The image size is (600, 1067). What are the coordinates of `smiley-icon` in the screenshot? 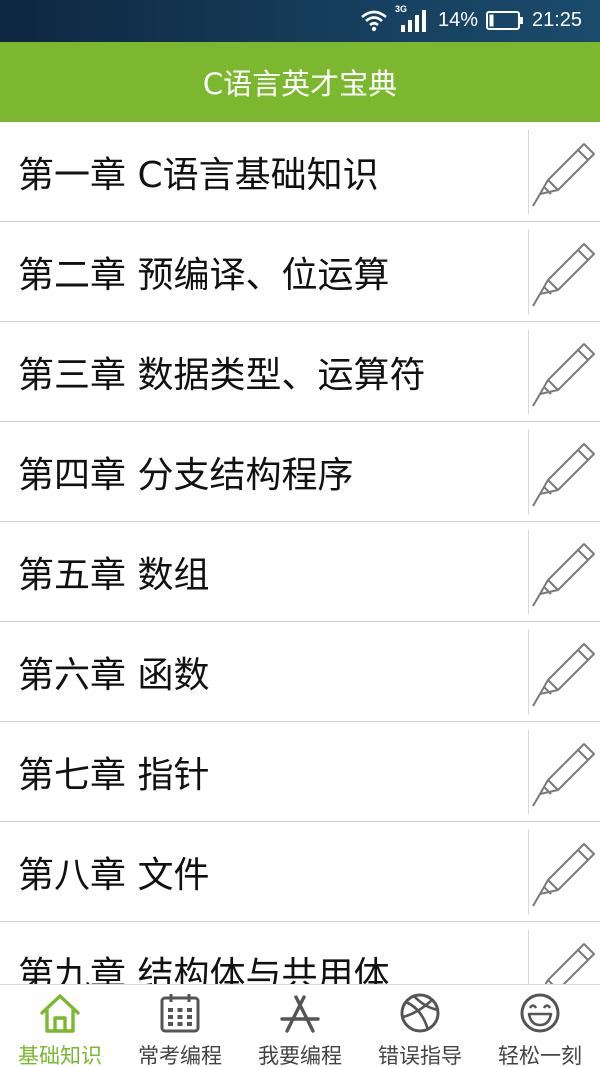 It's located at (540, 1013).